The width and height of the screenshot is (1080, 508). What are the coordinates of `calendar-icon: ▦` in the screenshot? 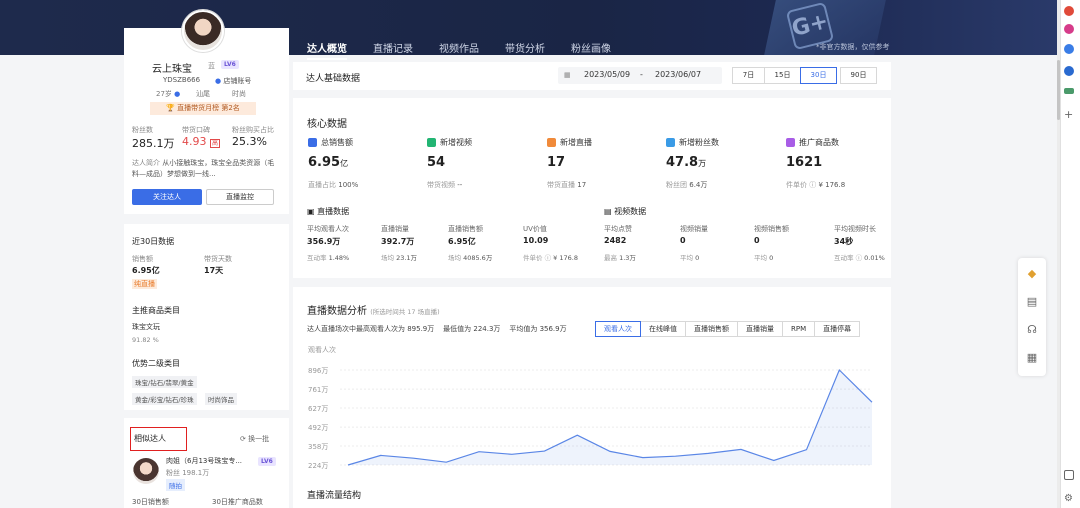 It's located at (567, 75).